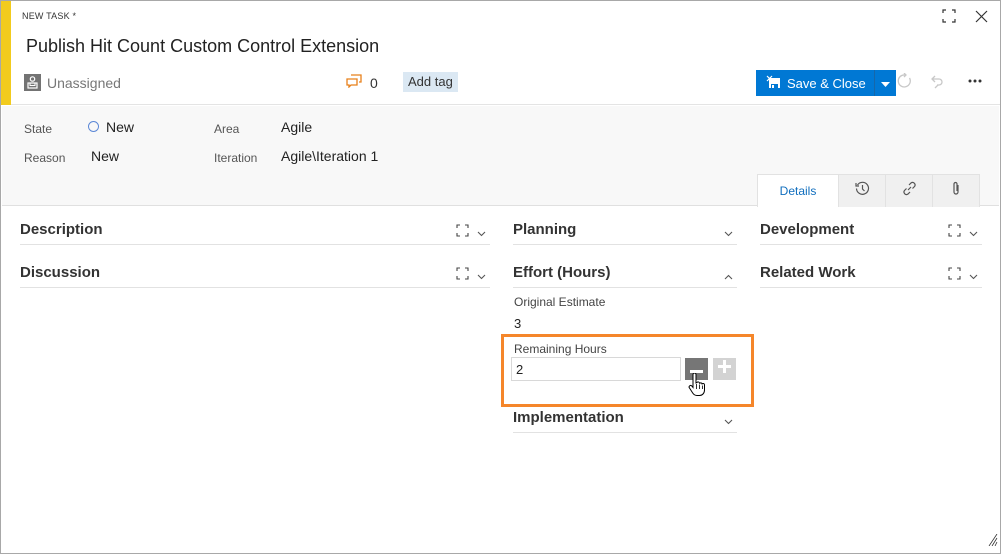 The image size is (1001, 554). I want to click on section-title: Implementation, so click(568, 417).